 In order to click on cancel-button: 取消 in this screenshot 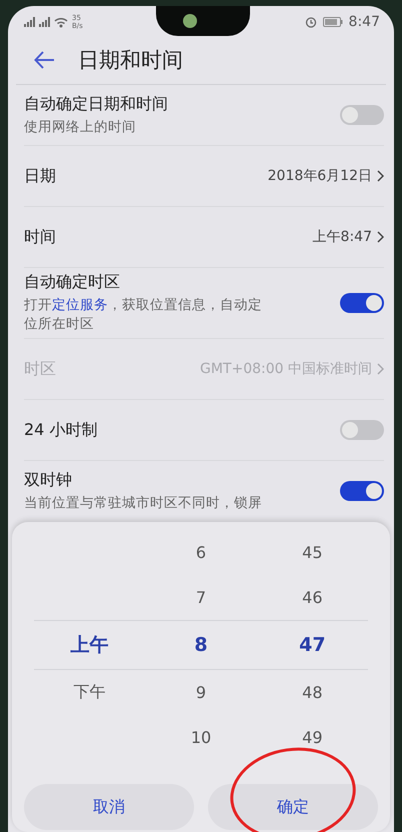, I will do `click(109, 807)`.